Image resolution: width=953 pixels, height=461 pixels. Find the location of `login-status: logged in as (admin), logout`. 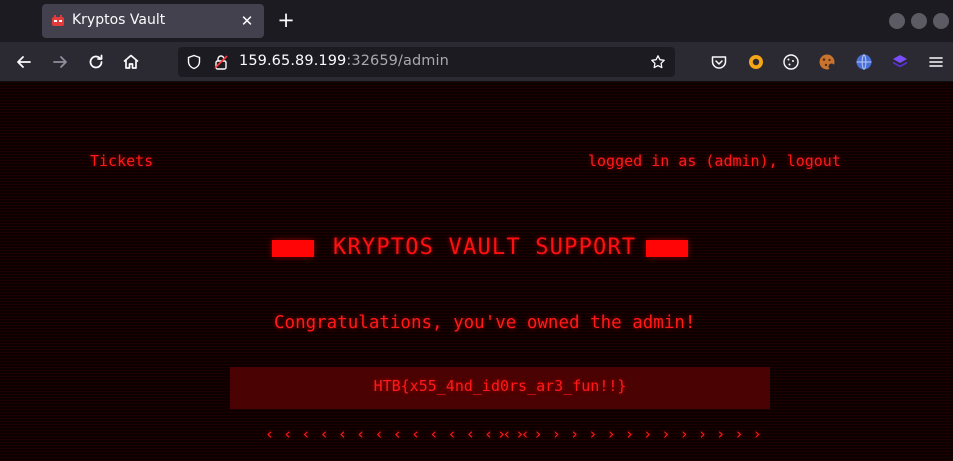

login-status: logged in as (admin), logout is located at coordinates (714, 161).